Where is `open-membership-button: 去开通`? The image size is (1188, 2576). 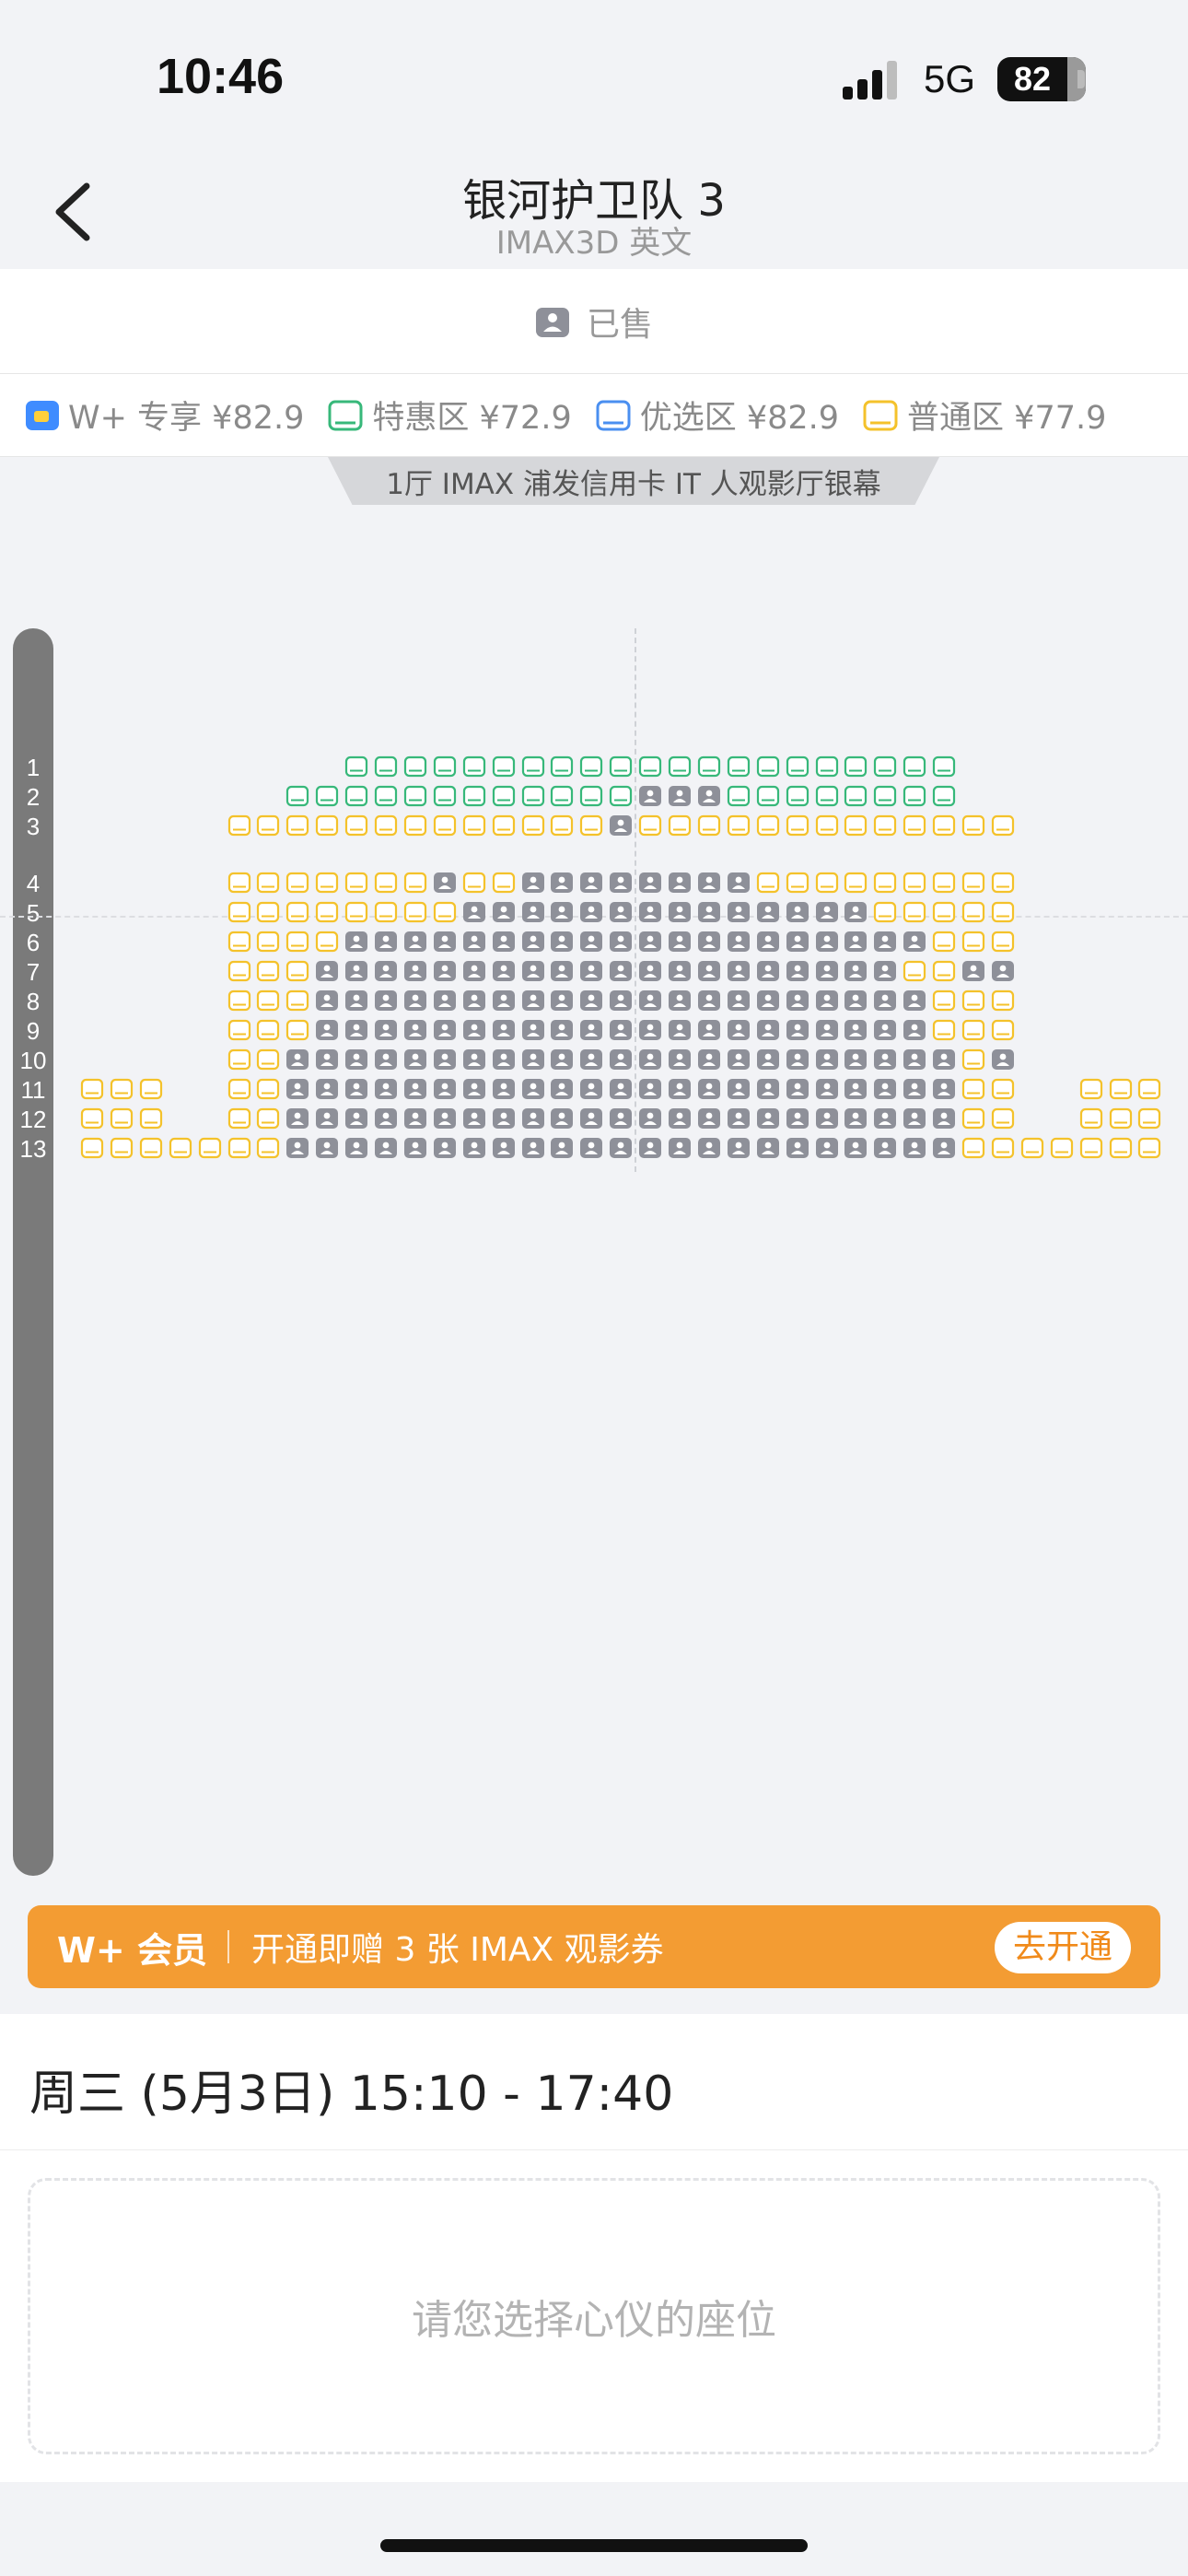
open-membership-button: 去开通 is located at coordinates (1063, 1948).